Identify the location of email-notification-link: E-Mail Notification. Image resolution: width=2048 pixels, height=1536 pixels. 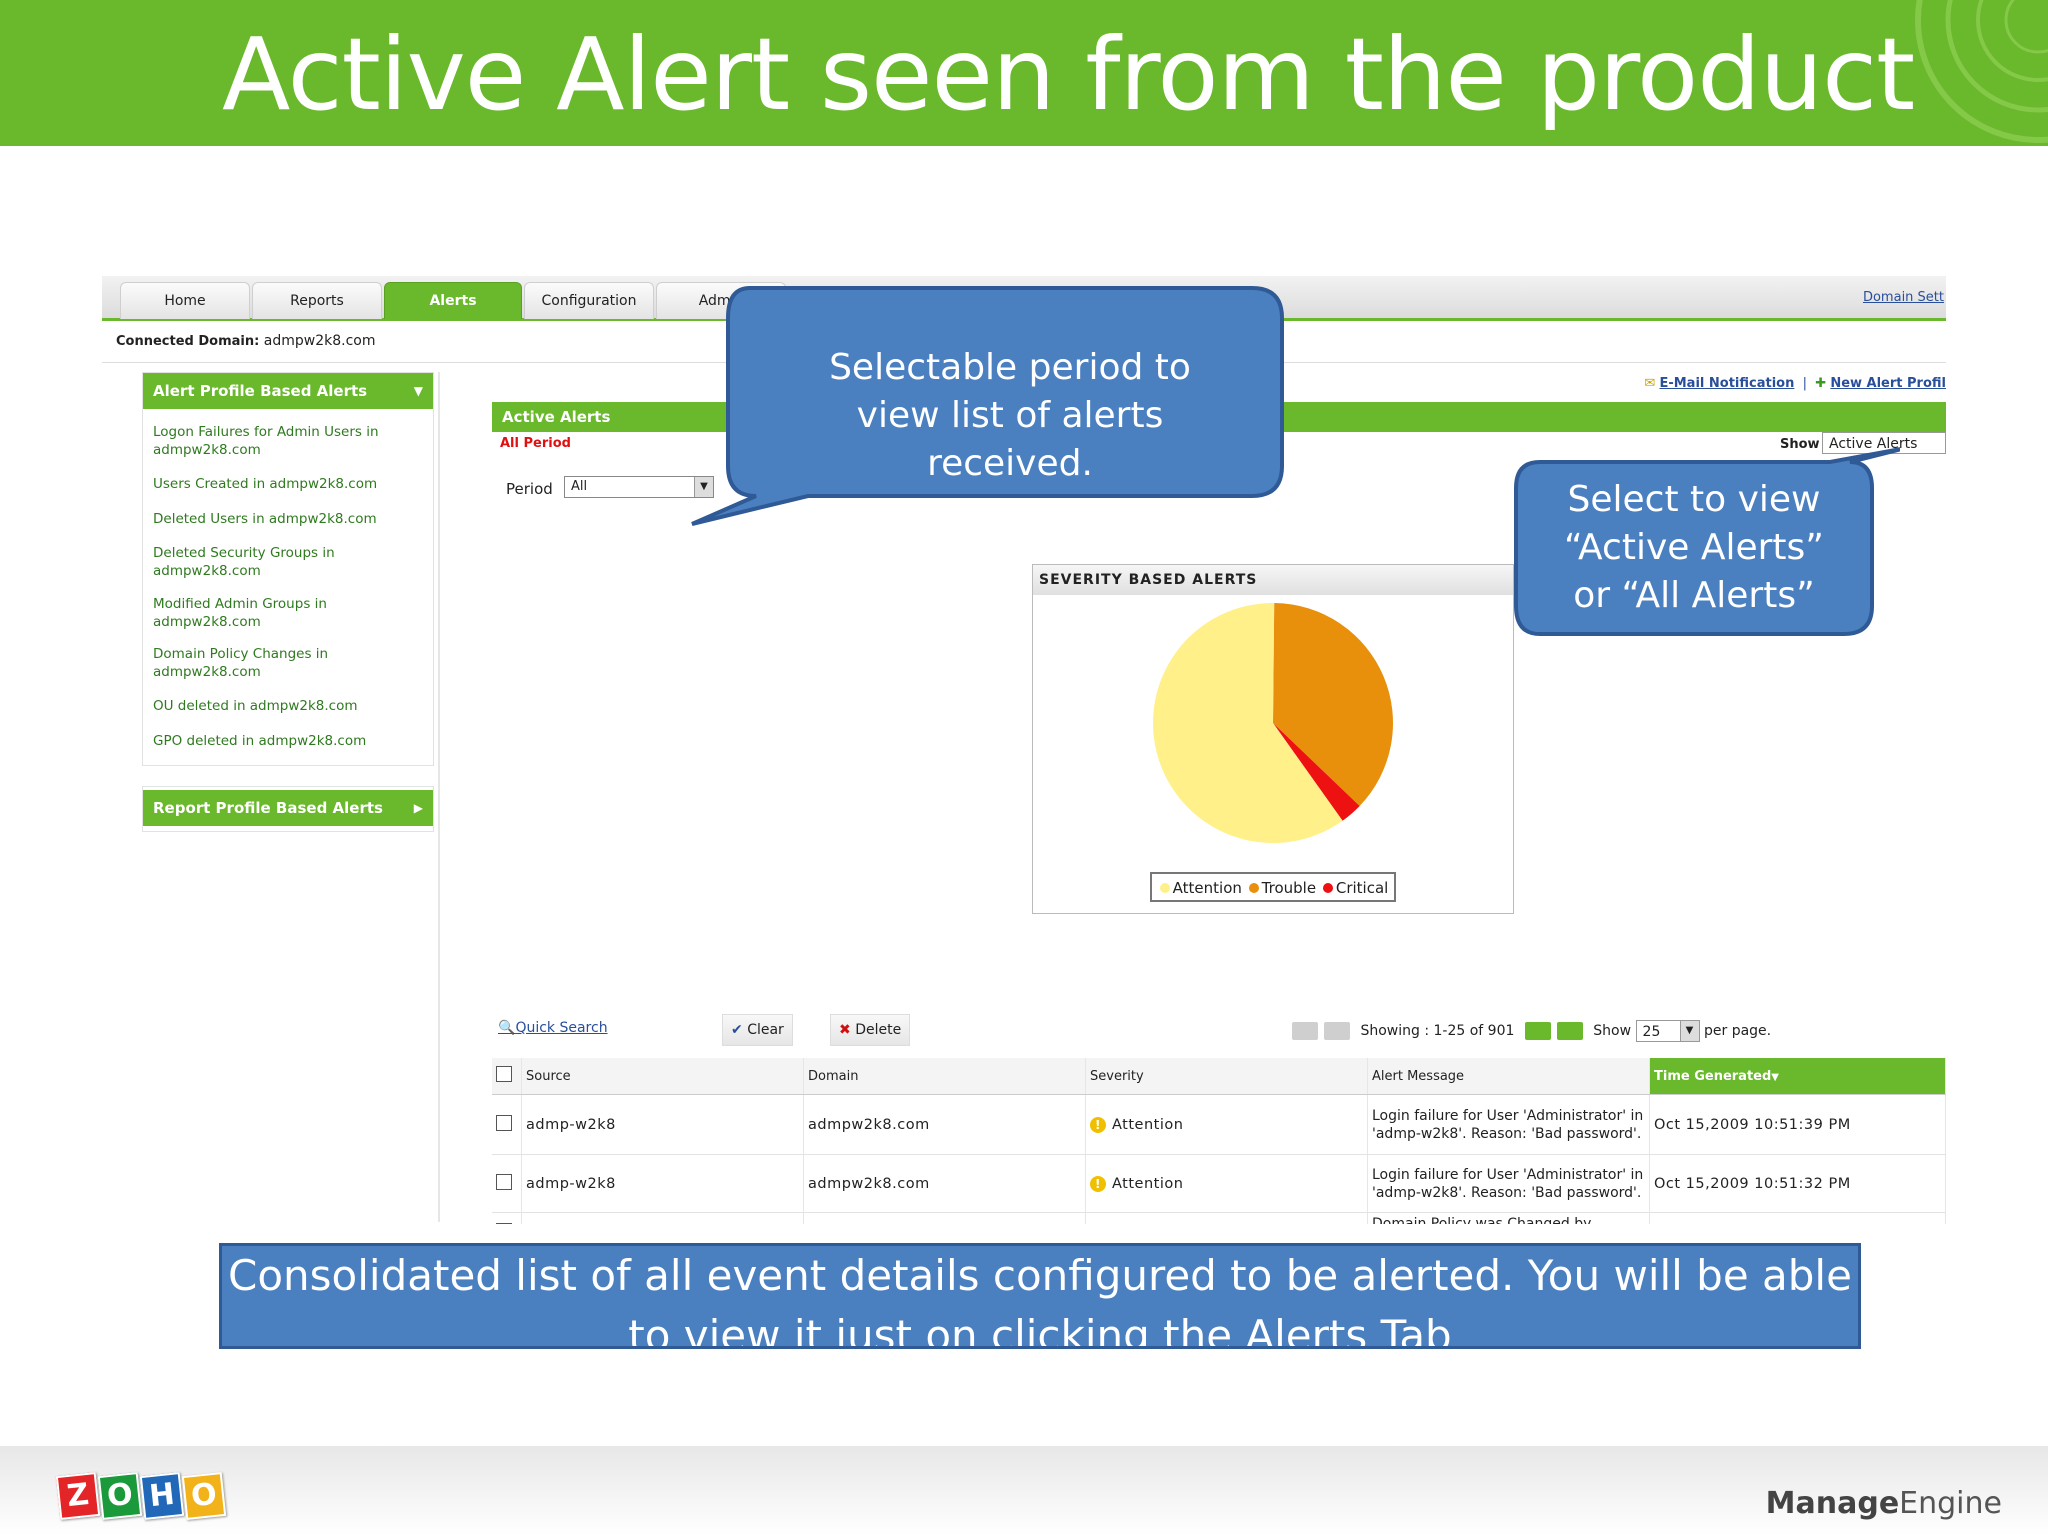
(1726, 383).